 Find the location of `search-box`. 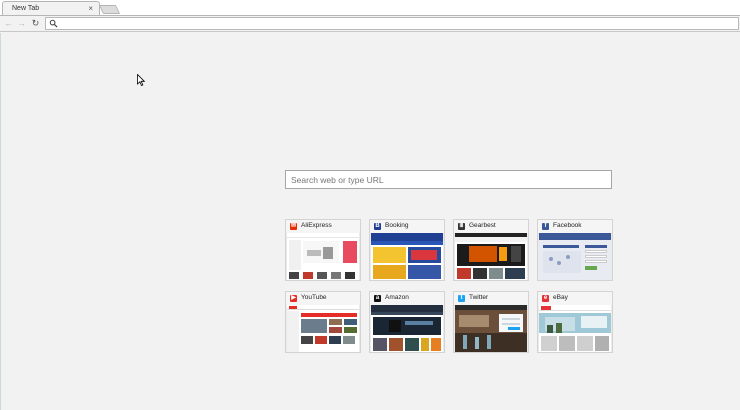

search-box is located at coordinates (448, 179).